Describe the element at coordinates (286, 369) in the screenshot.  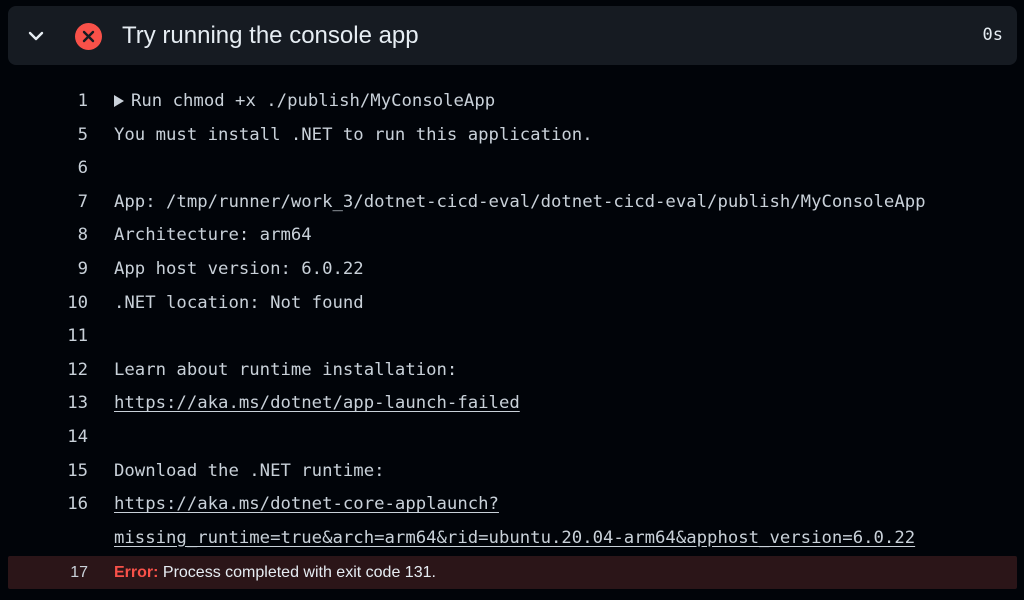
I see `log-line-content: Learn about runtime installation:` at that location.